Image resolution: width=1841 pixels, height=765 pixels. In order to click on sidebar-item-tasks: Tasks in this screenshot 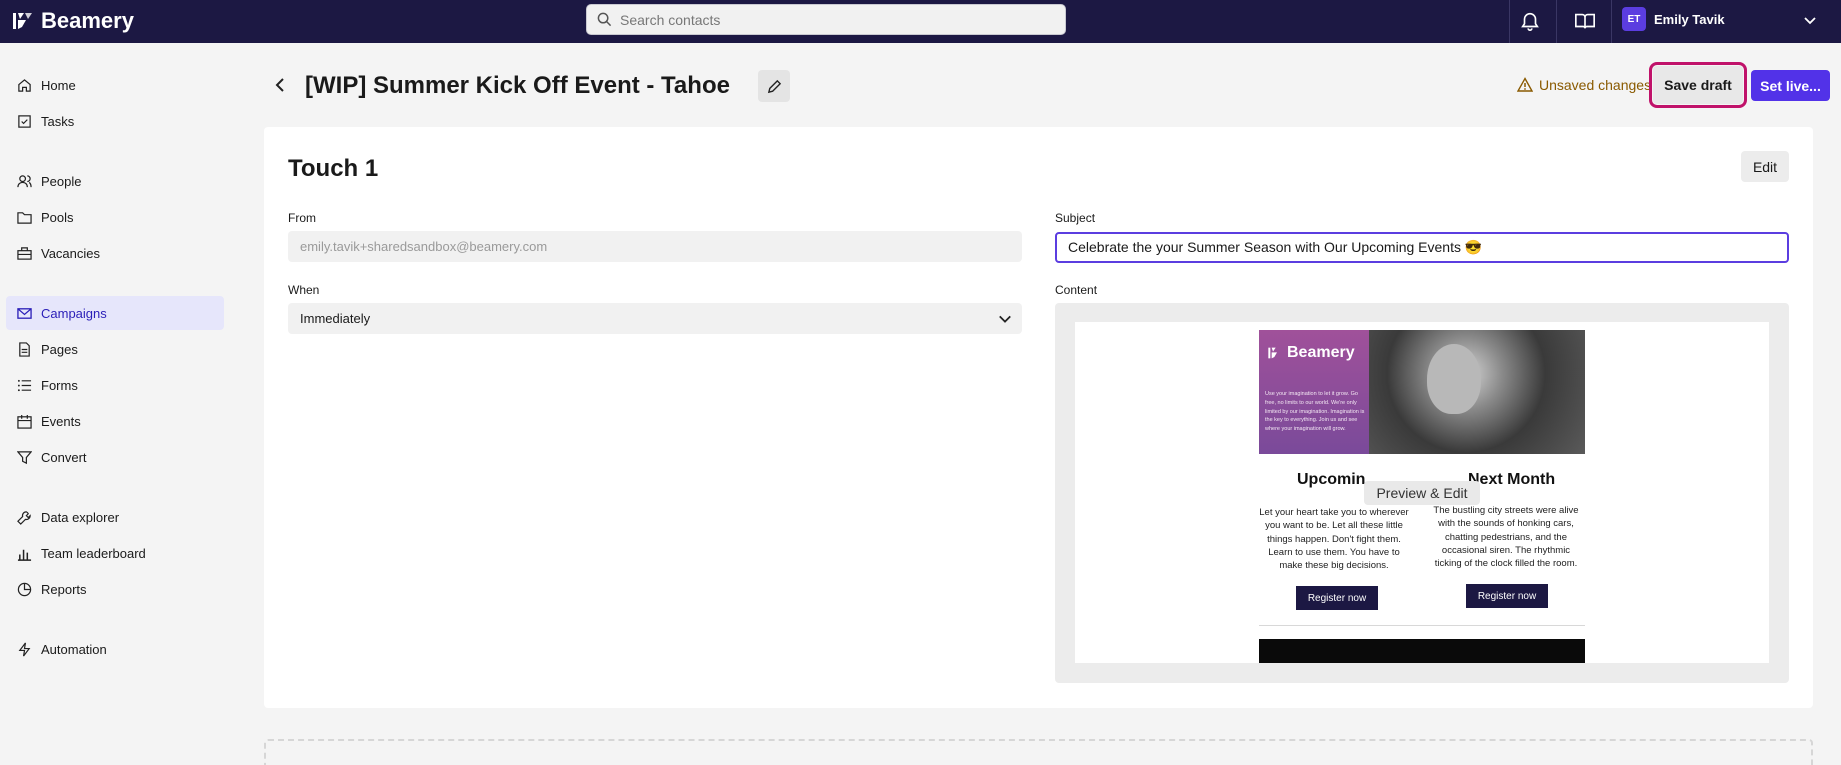, I will do `click(115, 121)`.